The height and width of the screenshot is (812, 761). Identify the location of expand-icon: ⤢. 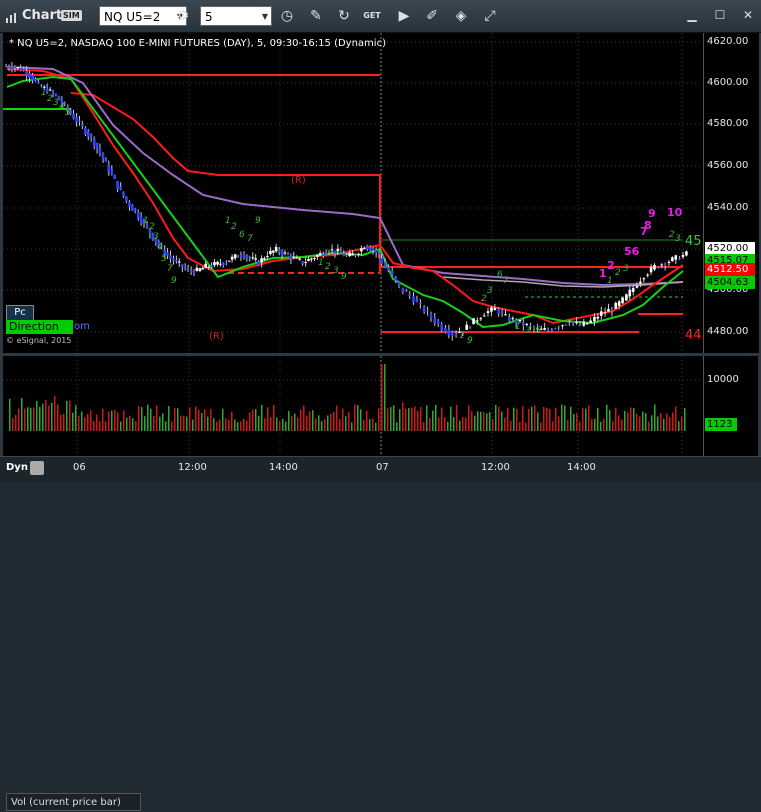
(490, 16).